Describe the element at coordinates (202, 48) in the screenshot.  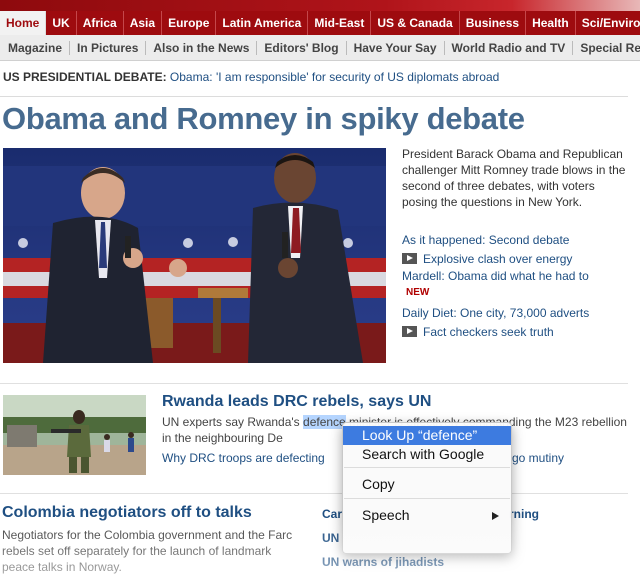
I see `subnav-also-in-the-news: Also in the News` at that location.